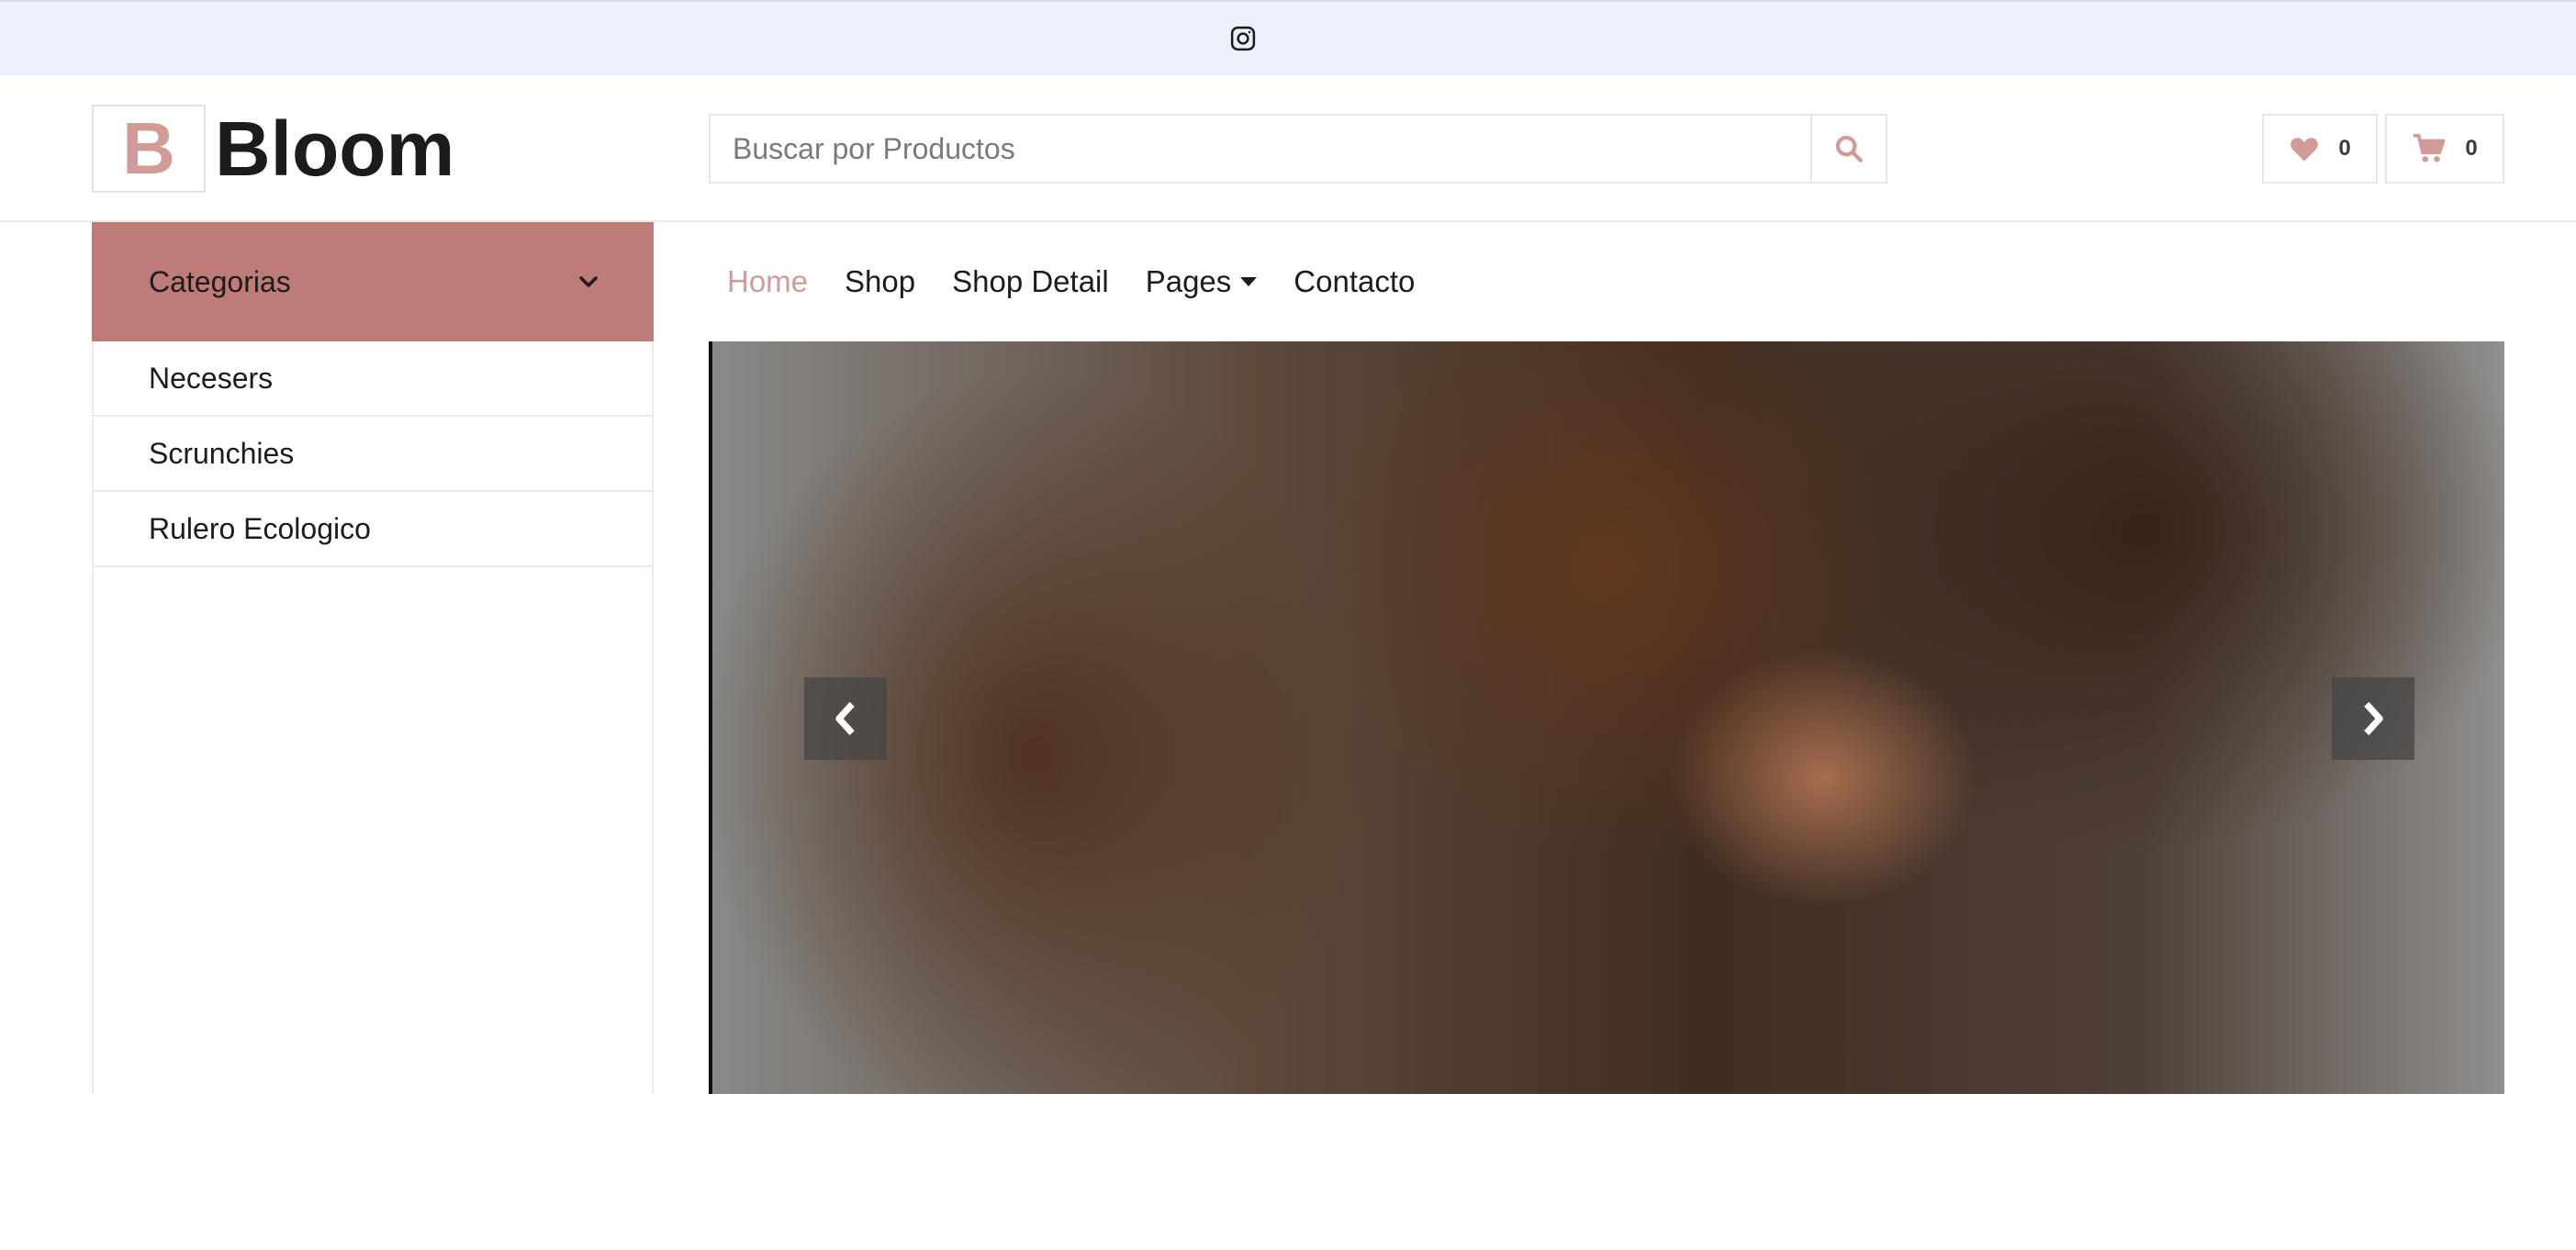 This screenshot has height=1250, width=2576. I want to click on chevron-left-icon, so click(845, 718).